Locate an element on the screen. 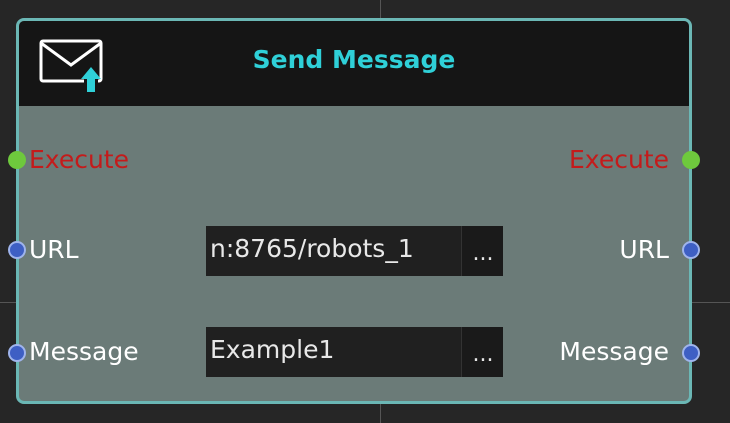 The height and width of the screenshot is (423, 730). message-input-port is located at coordinates (17, 353).